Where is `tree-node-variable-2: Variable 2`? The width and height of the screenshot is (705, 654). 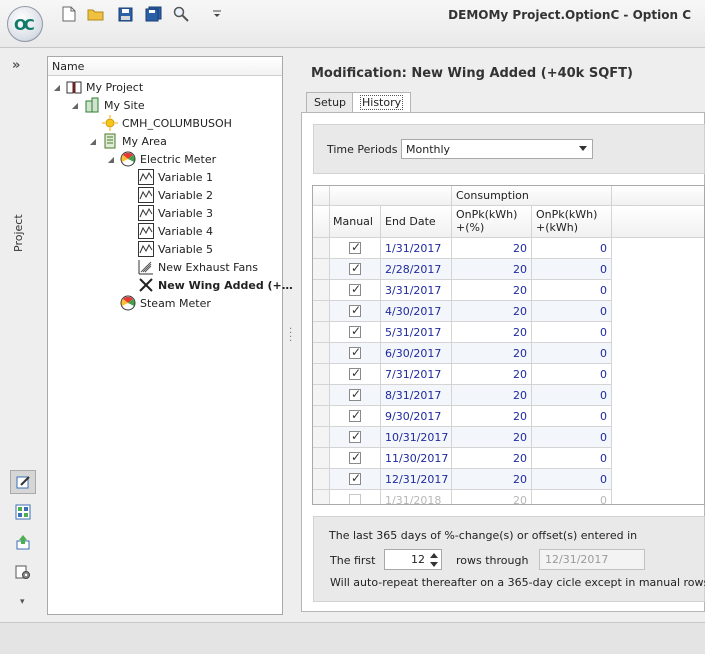 tree-node-variable-2: Variable 2 is located at coordinates (175, 195).